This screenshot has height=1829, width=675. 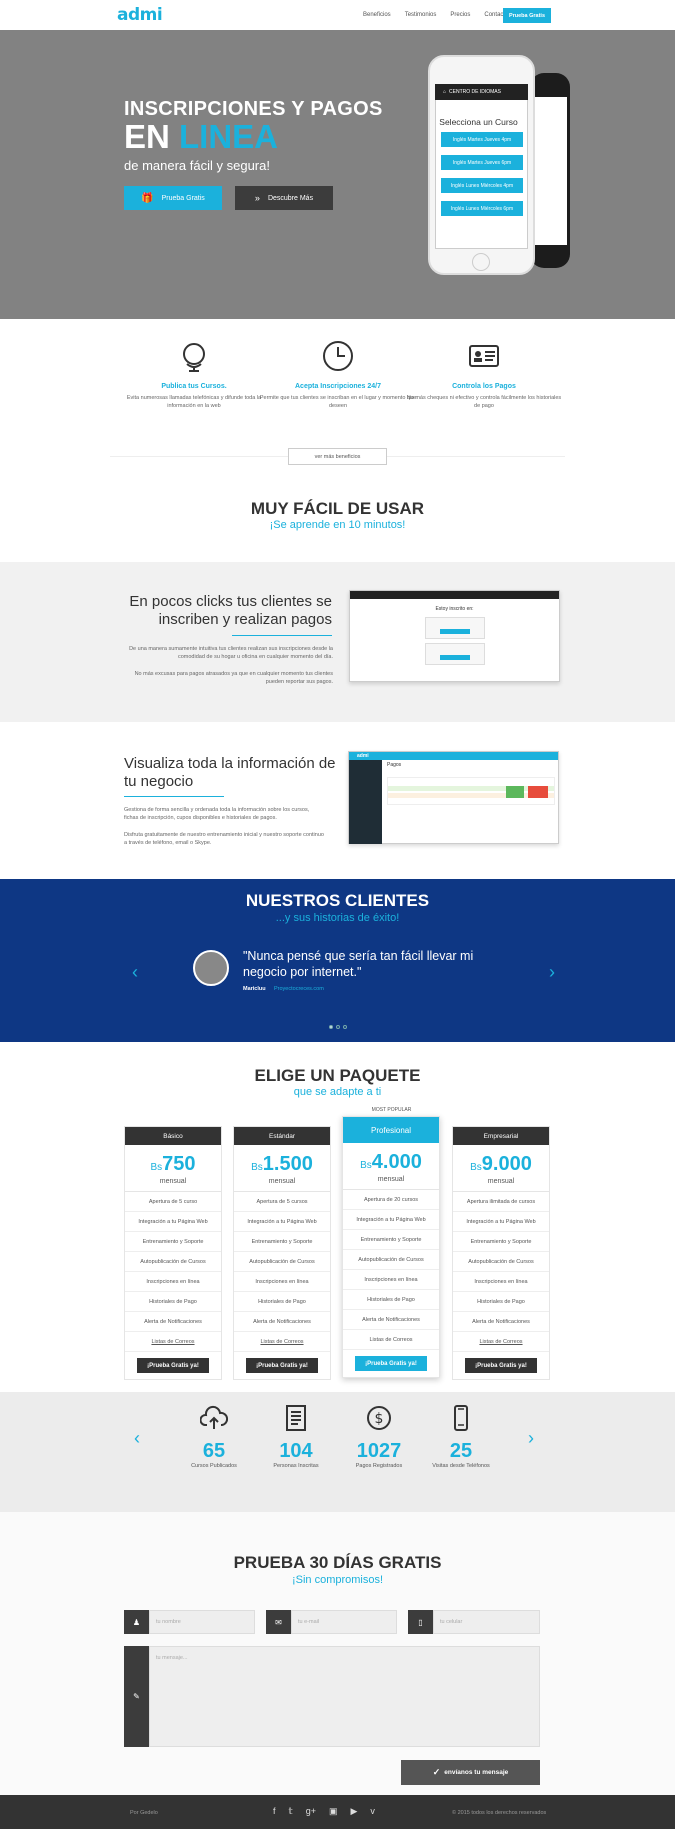 What do you see at coordinates (140, 15) in the screenshot?
I see `logo: admi` at bounding box center [140, 15].